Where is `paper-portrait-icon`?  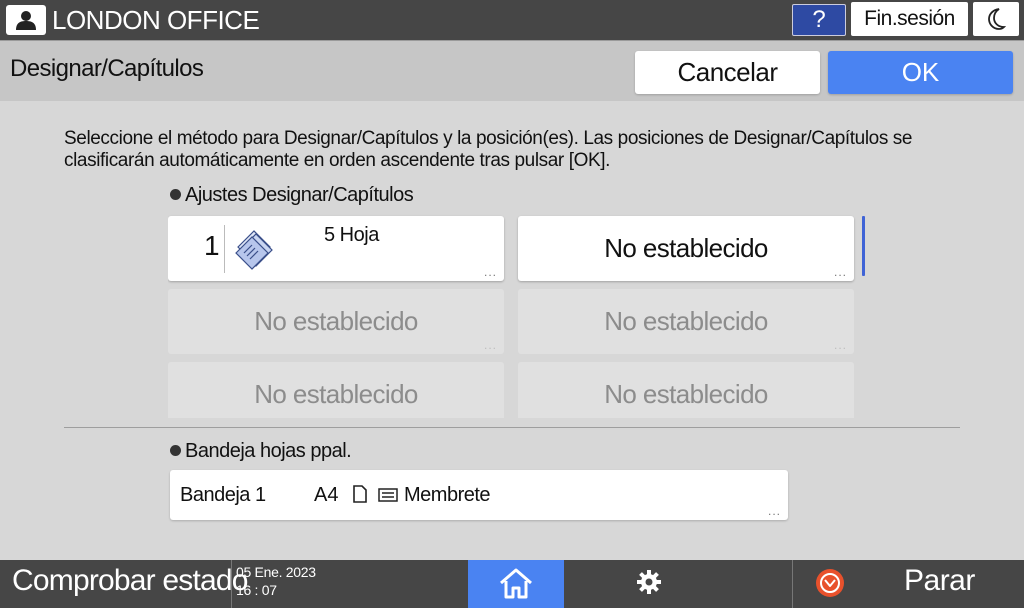 paper-portrait-icon is located at coordinates (360, 494).